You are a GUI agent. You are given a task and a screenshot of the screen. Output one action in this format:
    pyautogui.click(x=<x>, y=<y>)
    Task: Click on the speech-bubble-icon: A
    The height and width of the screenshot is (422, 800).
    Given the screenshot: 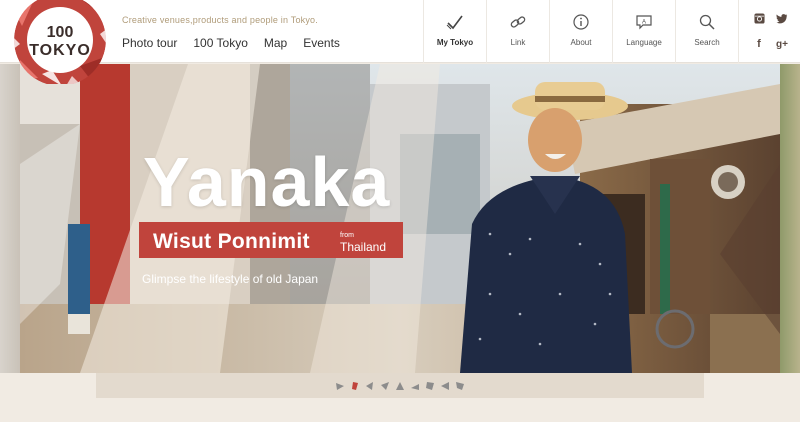 What is the action you would take?
    pyautogui.click(x=644, y=22)
    